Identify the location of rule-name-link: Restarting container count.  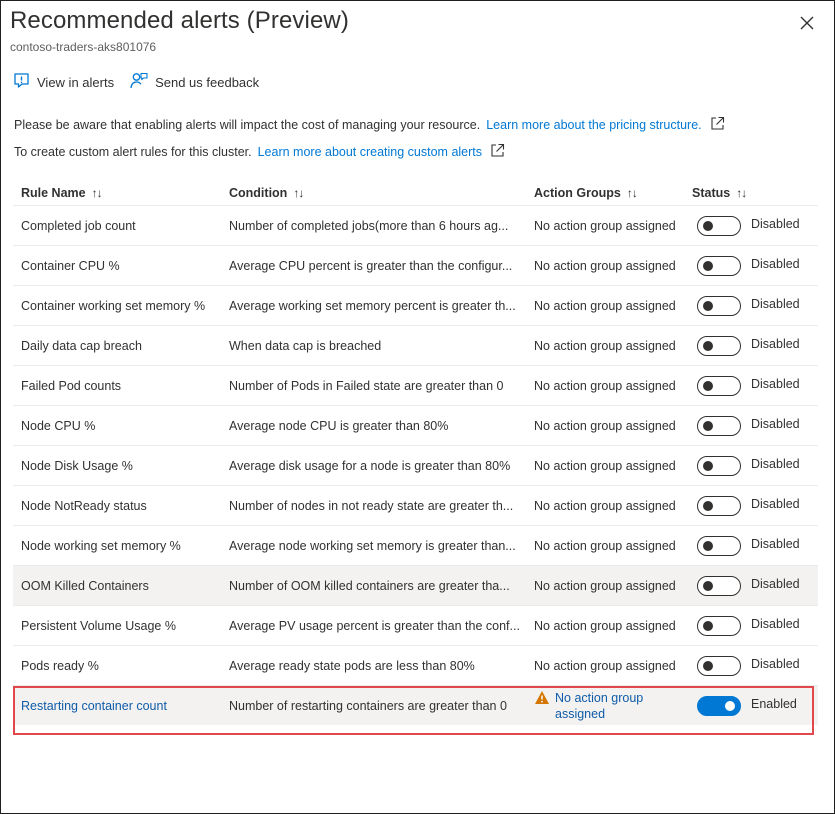
(123, 706).